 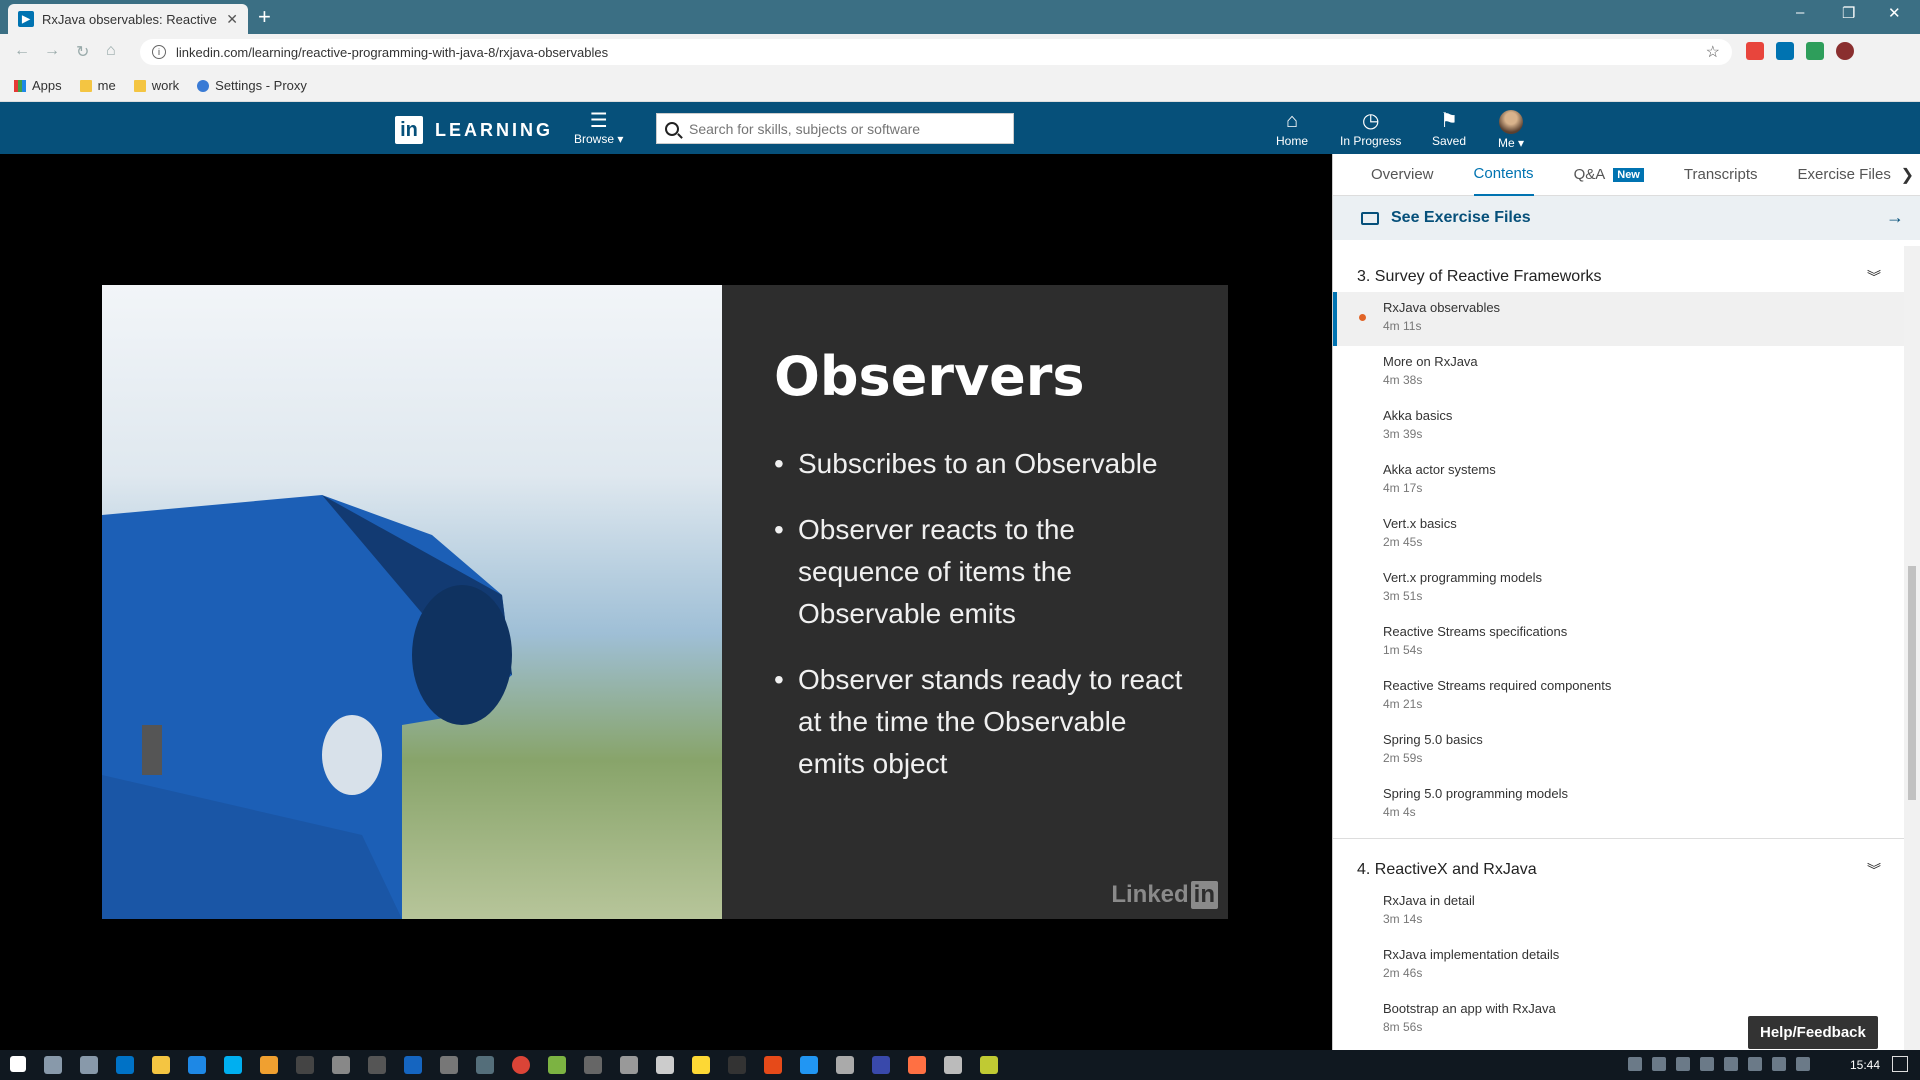 What do you see at coordinates (1619, 912) in the screenshot?
I see `list-item: RxJava in detail 3m 14s` at bounding box center [1619, 912].